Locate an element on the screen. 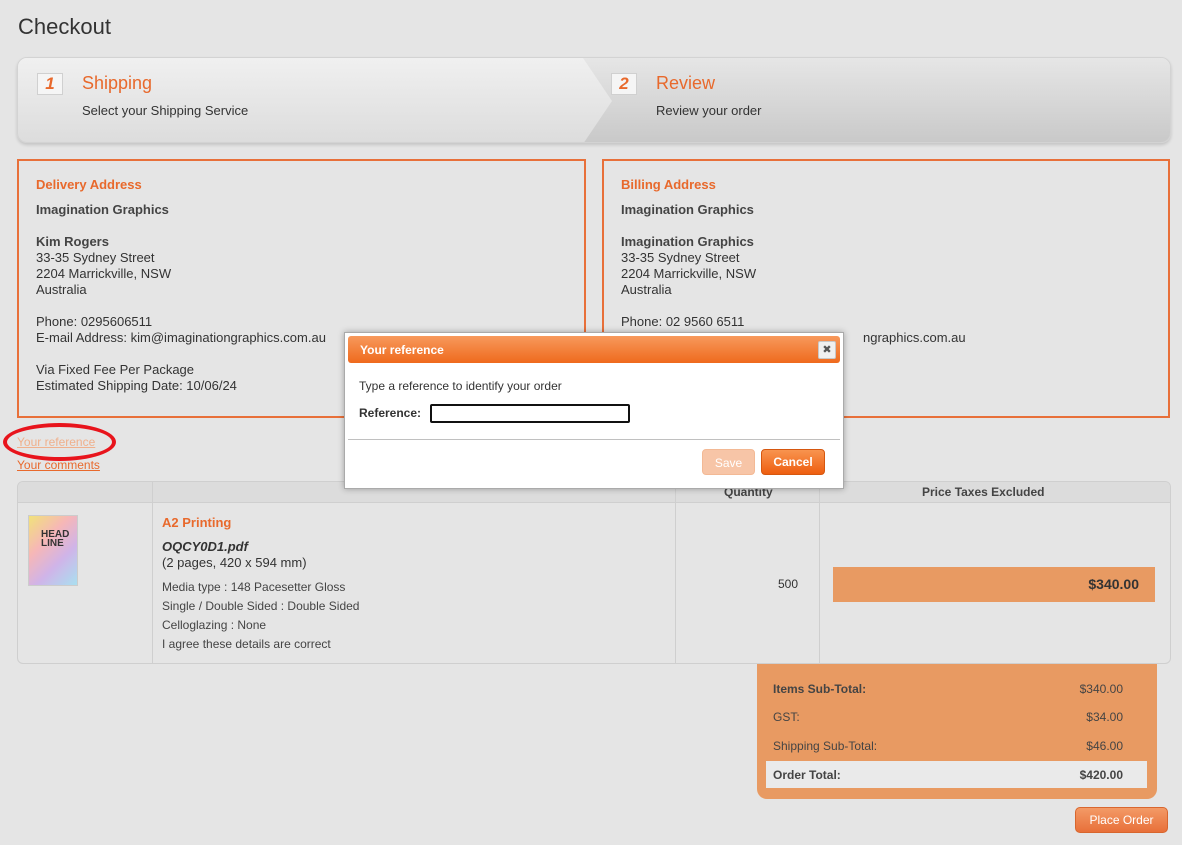  product-price: $340.00 is located at coordinates (994, 584).